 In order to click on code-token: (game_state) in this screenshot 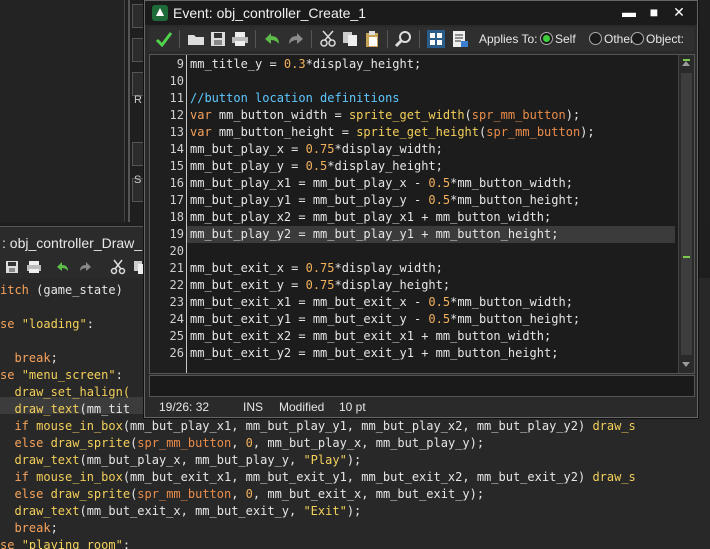, I will do `click(79, 290)`.